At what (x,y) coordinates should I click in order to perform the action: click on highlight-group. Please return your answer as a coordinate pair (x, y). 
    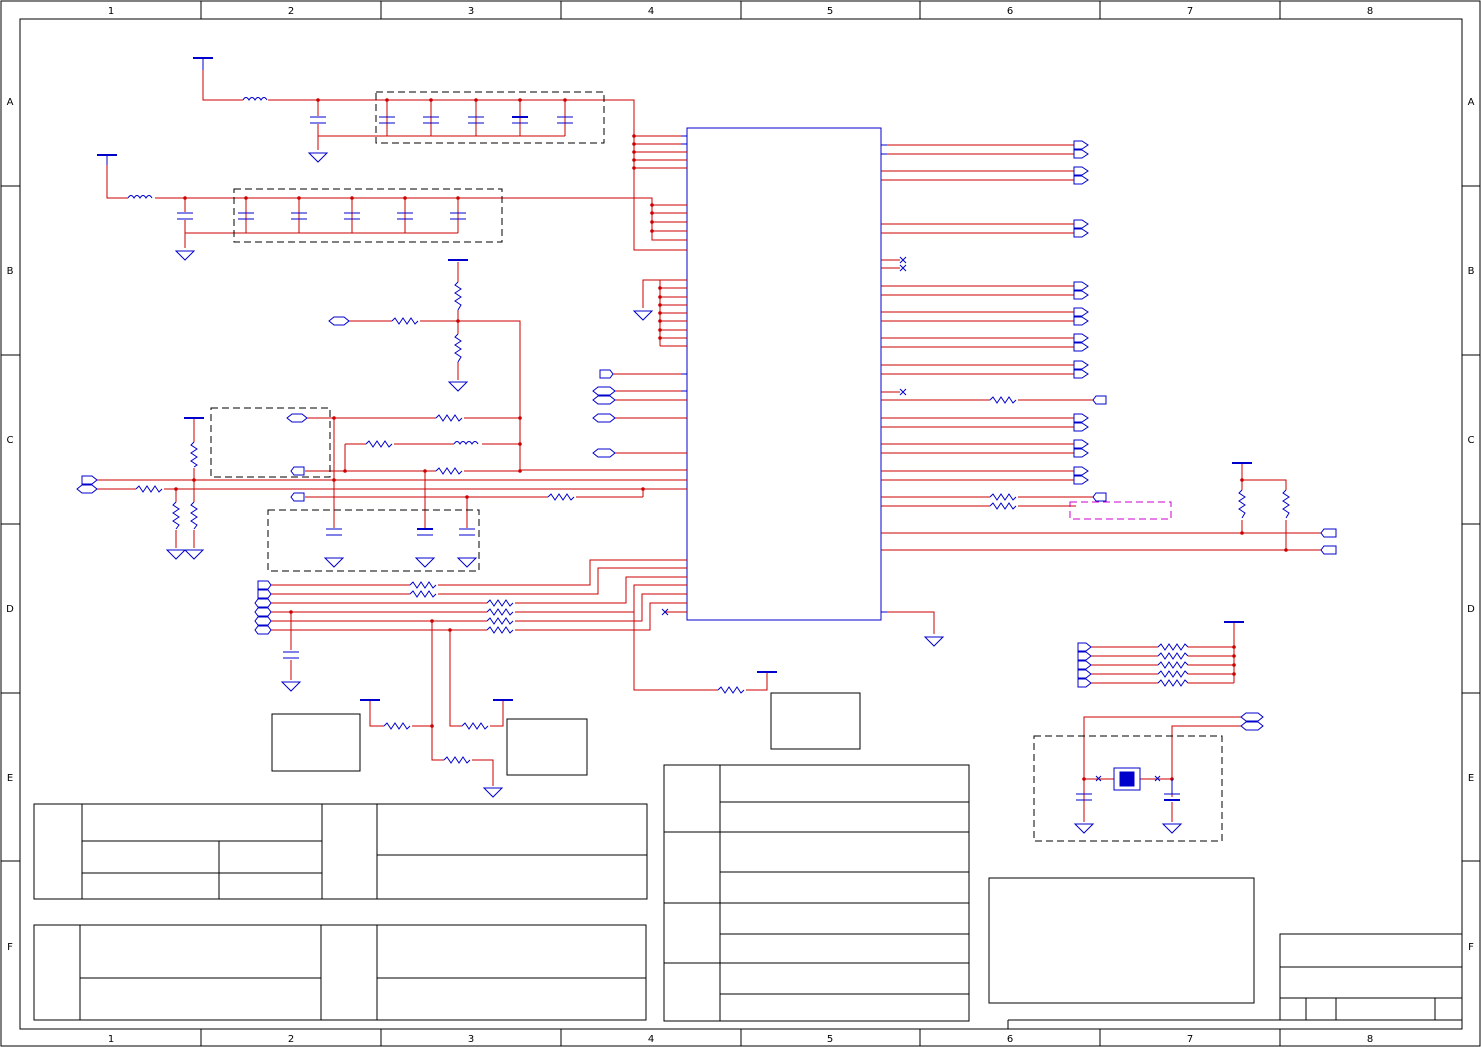
    Looking at the image, I should click on (1120, 510).